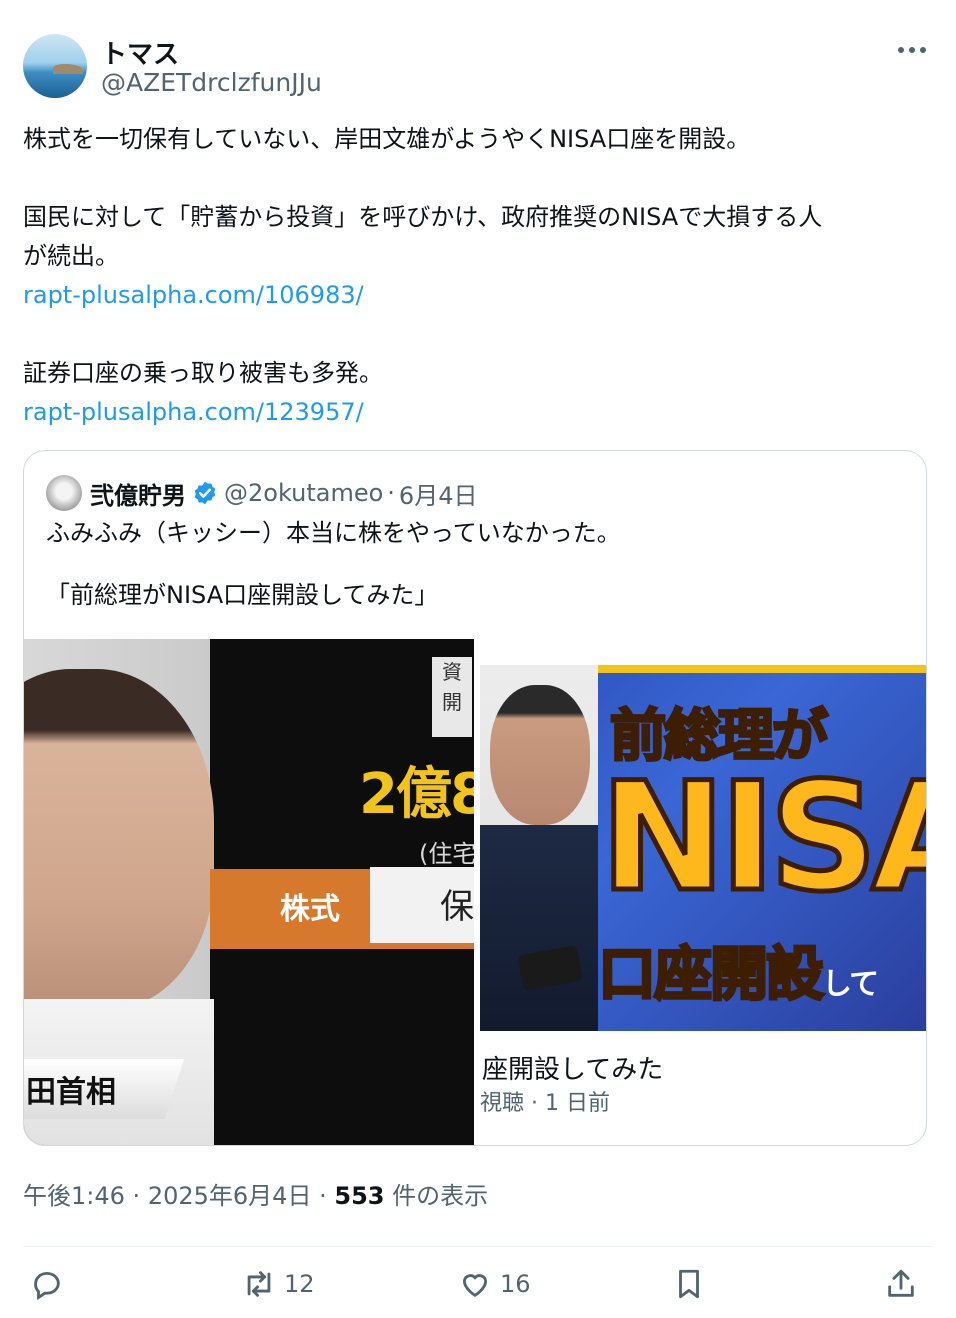  I want to click on verified-badge-icon, so click(205, 493).